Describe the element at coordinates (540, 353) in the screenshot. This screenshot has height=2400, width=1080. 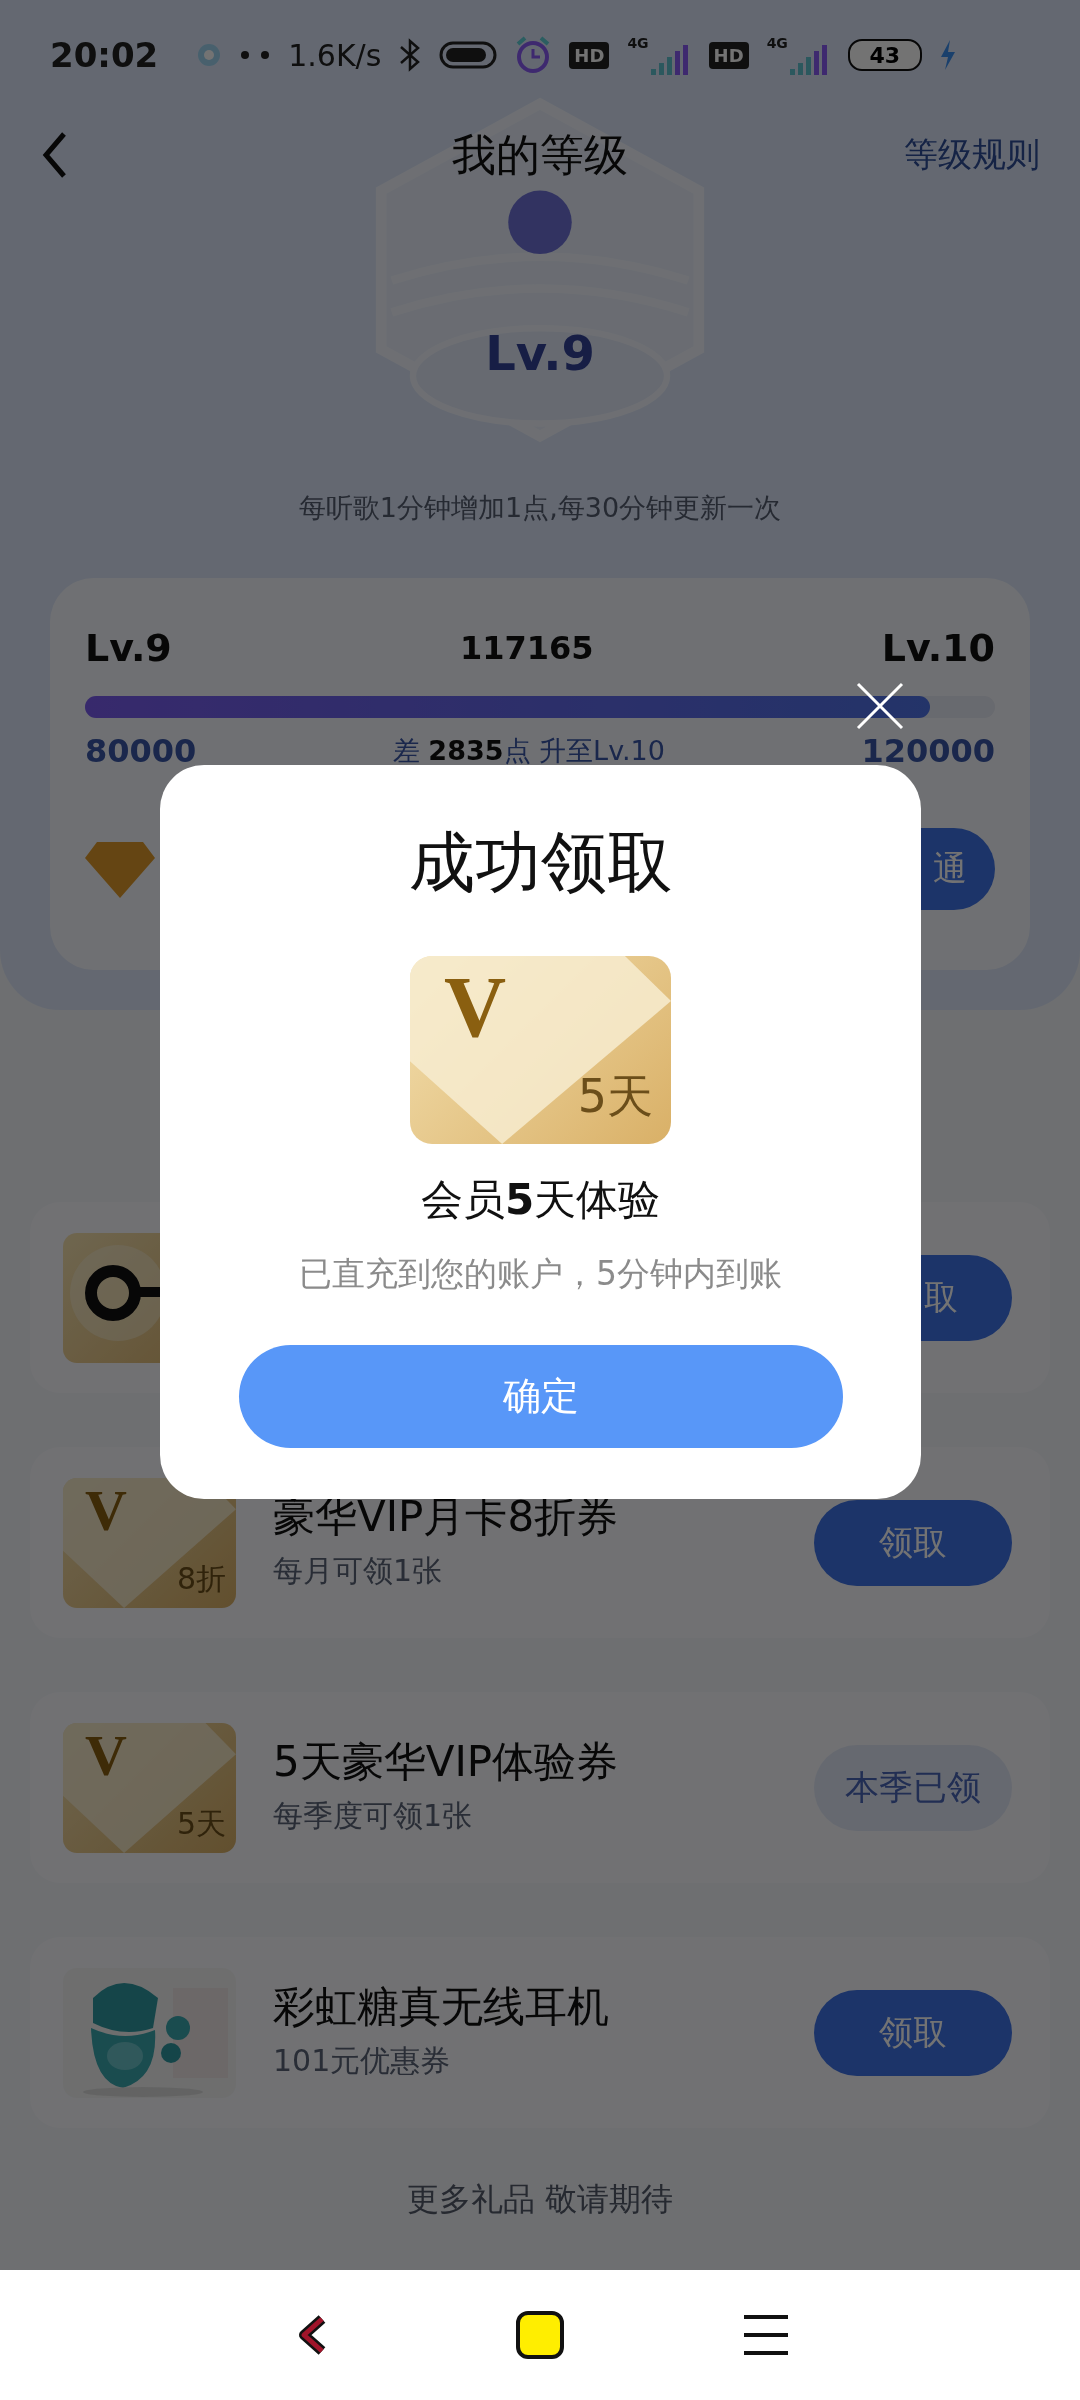
I see `badge-level: Lv.9` at that location.